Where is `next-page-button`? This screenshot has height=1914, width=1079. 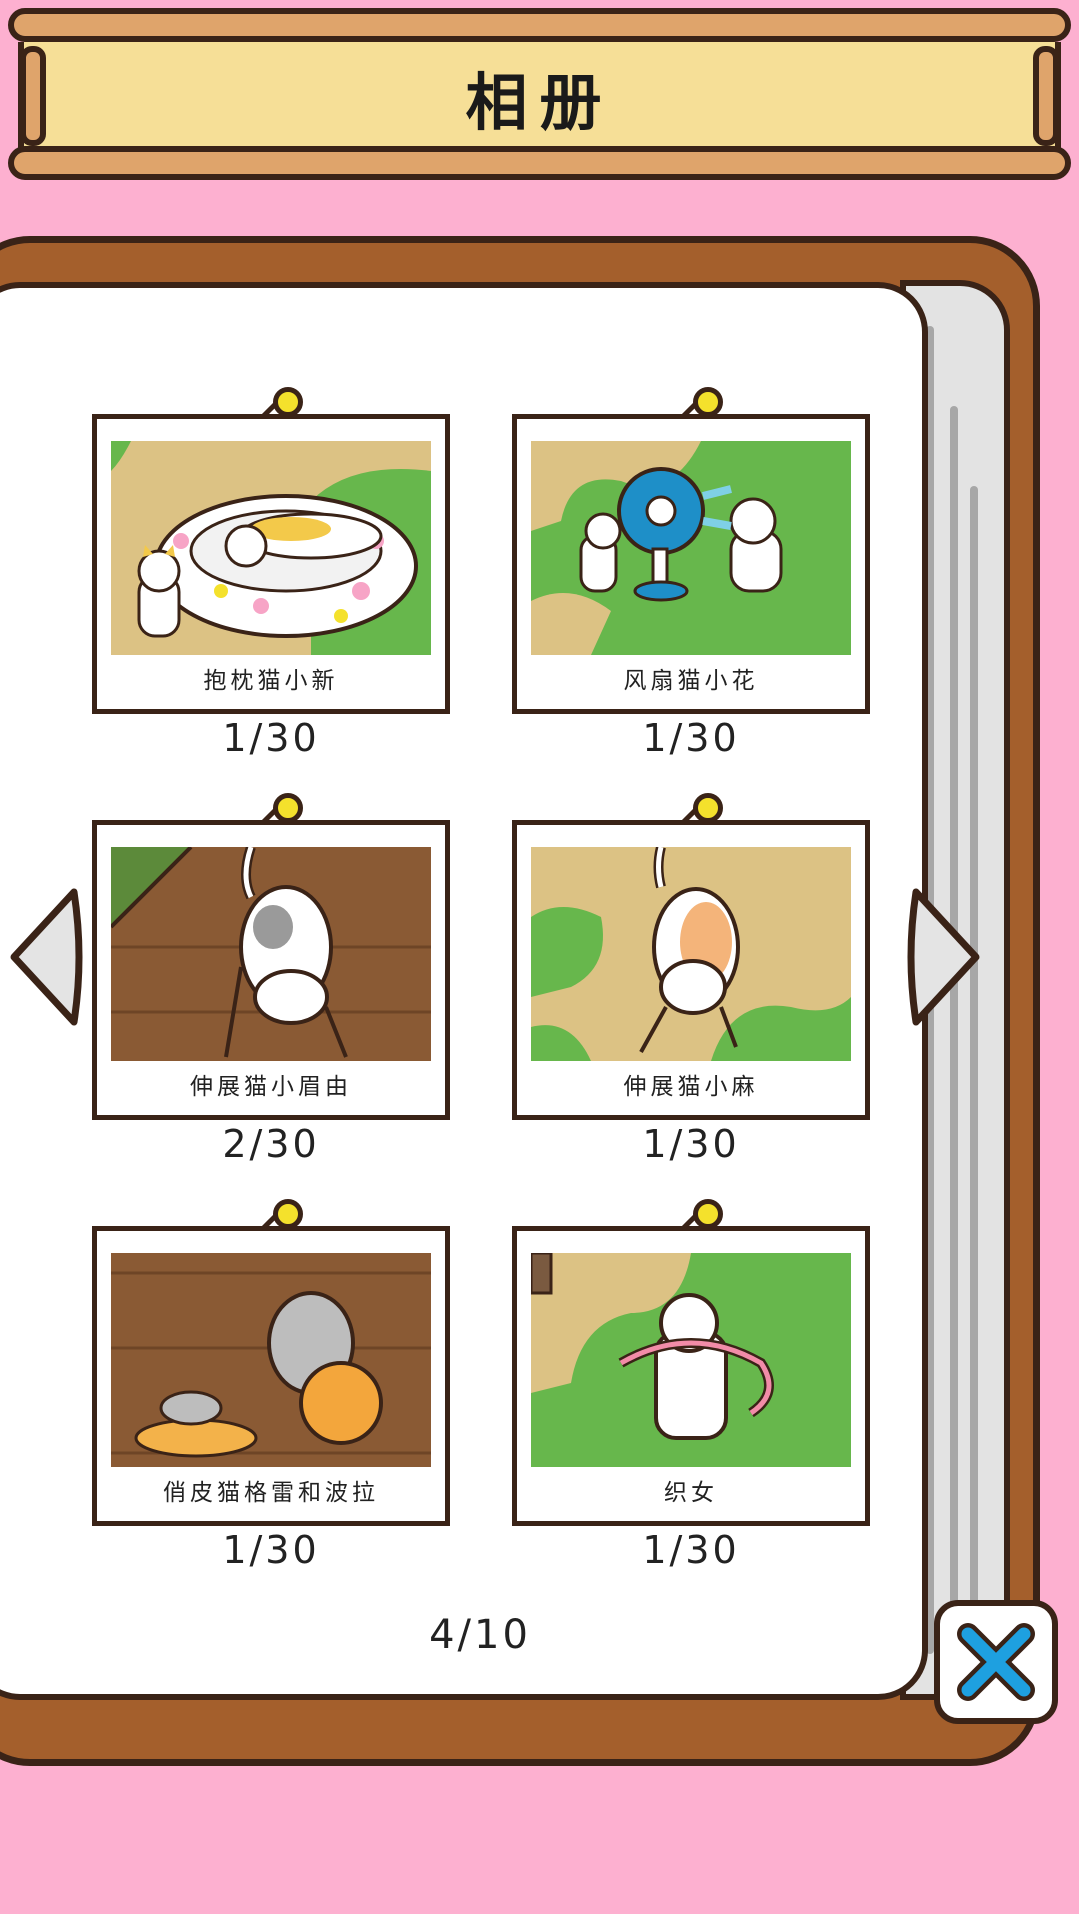 next-page-button is located at coordinates (946, 957).